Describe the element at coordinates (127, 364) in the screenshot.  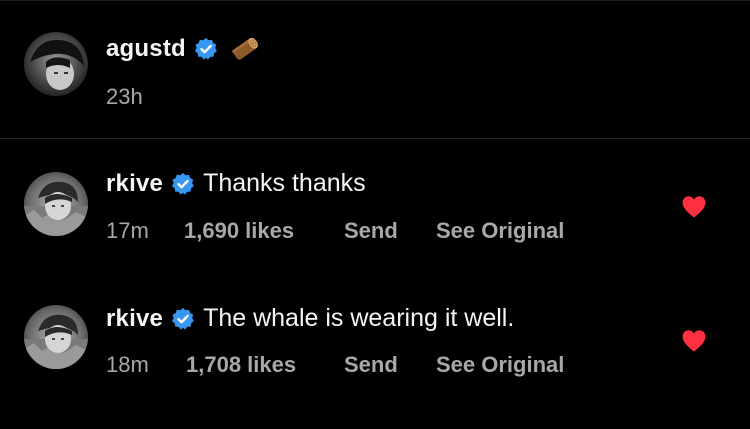
I see `comment-timestamp: 18m` at that location.